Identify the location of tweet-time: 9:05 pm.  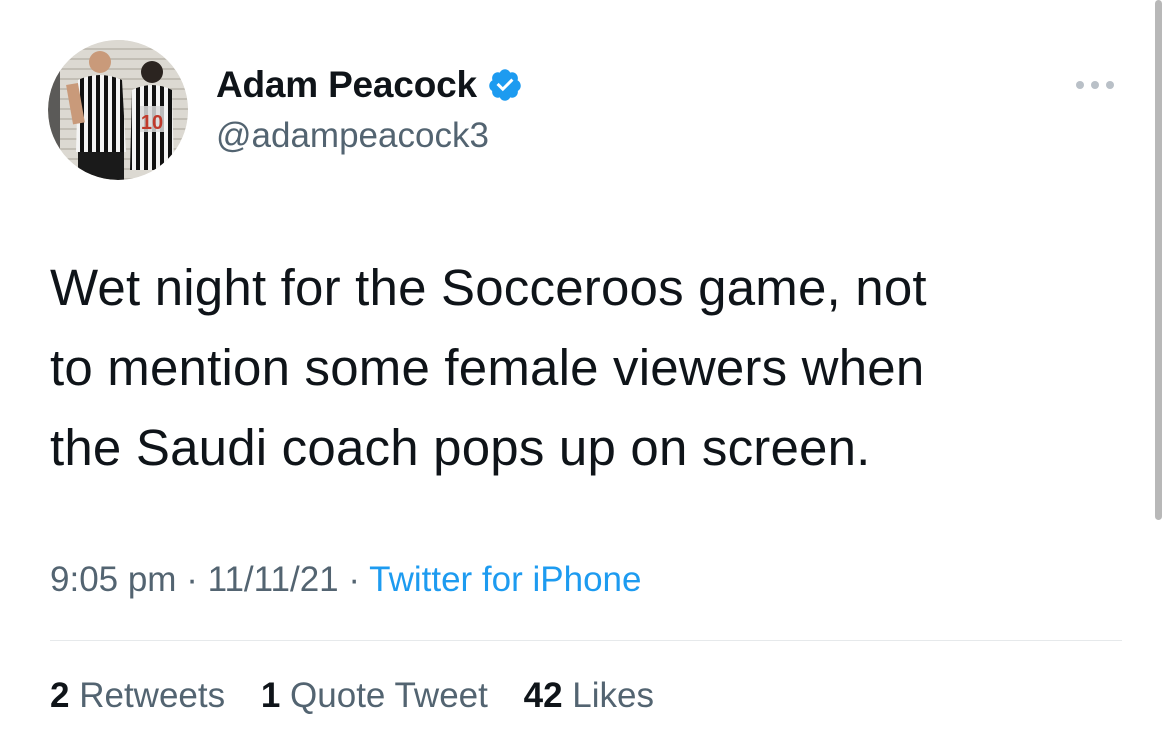
(113, 579).